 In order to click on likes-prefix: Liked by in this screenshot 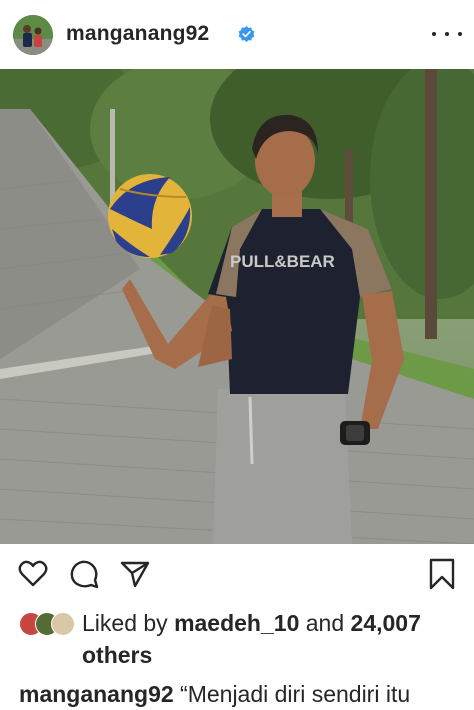, I will do `click(125, 623)`.